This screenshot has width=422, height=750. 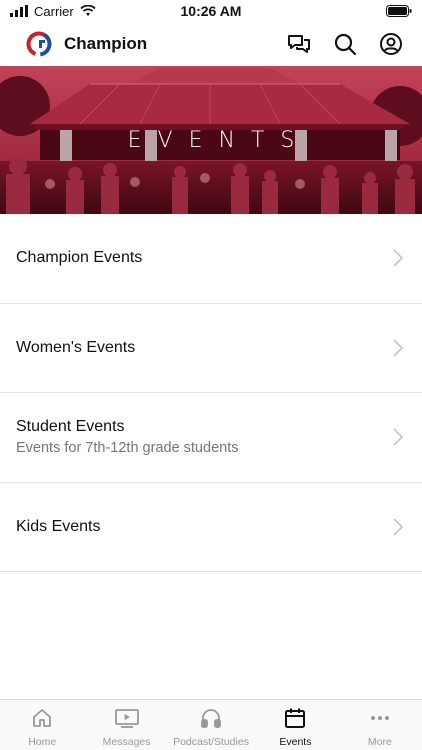 I want to click on account-icon, so click(x=391, y=44).